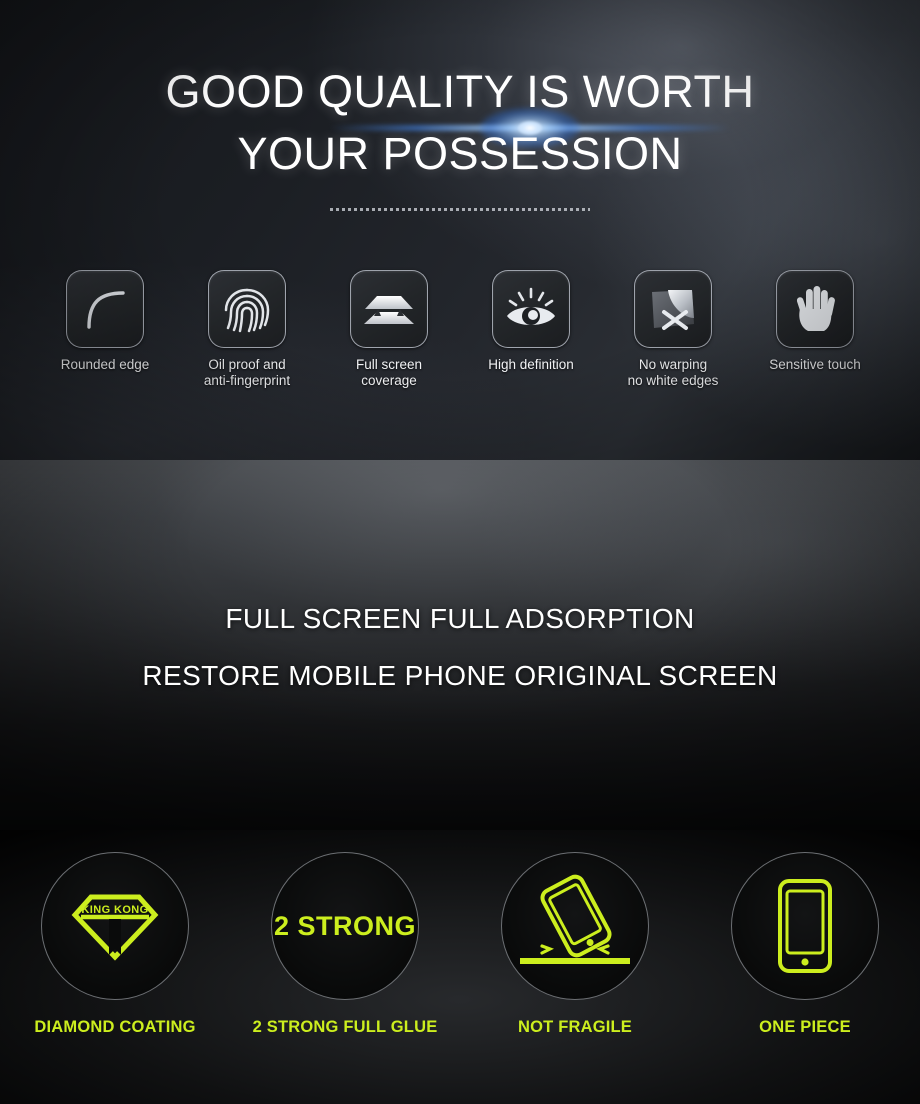 This screenshot has width=920, height=1104. I want to click on eye-icon, so click(531, 309).